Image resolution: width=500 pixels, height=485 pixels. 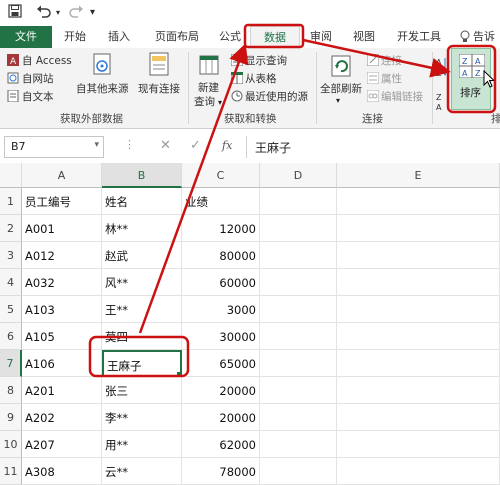 I want to click on arrow-cell-to-data-tab, so click(x=193, y=188).